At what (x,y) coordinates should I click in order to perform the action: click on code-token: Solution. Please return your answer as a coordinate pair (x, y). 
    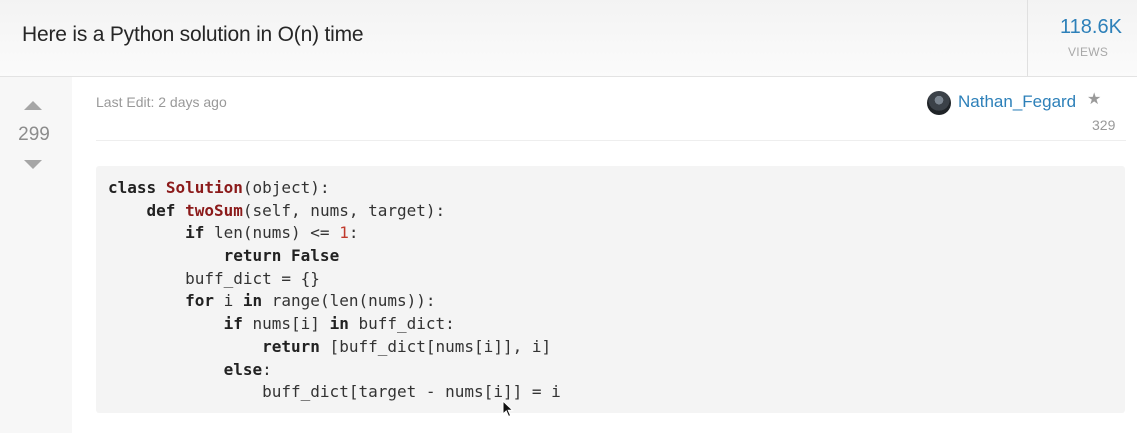
    Looking at the image, I should click on (204, 187).